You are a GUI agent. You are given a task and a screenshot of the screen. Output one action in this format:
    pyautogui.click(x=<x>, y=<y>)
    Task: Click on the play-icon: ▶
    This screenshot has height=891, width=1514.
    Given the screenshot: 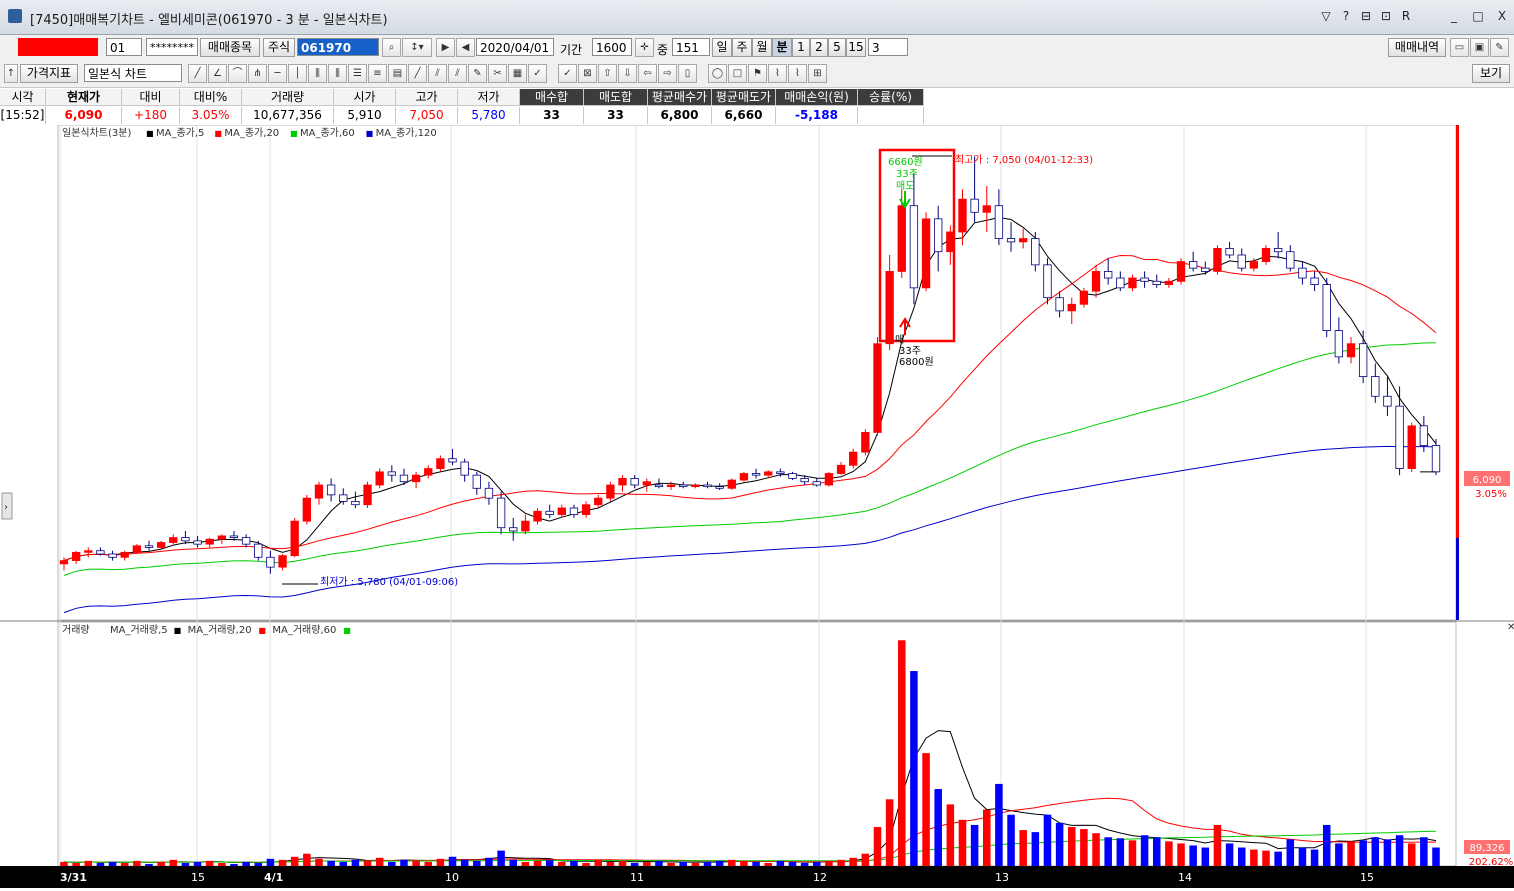 What is the action you would take?
    pyautogui.click(x=445, y=47)
    